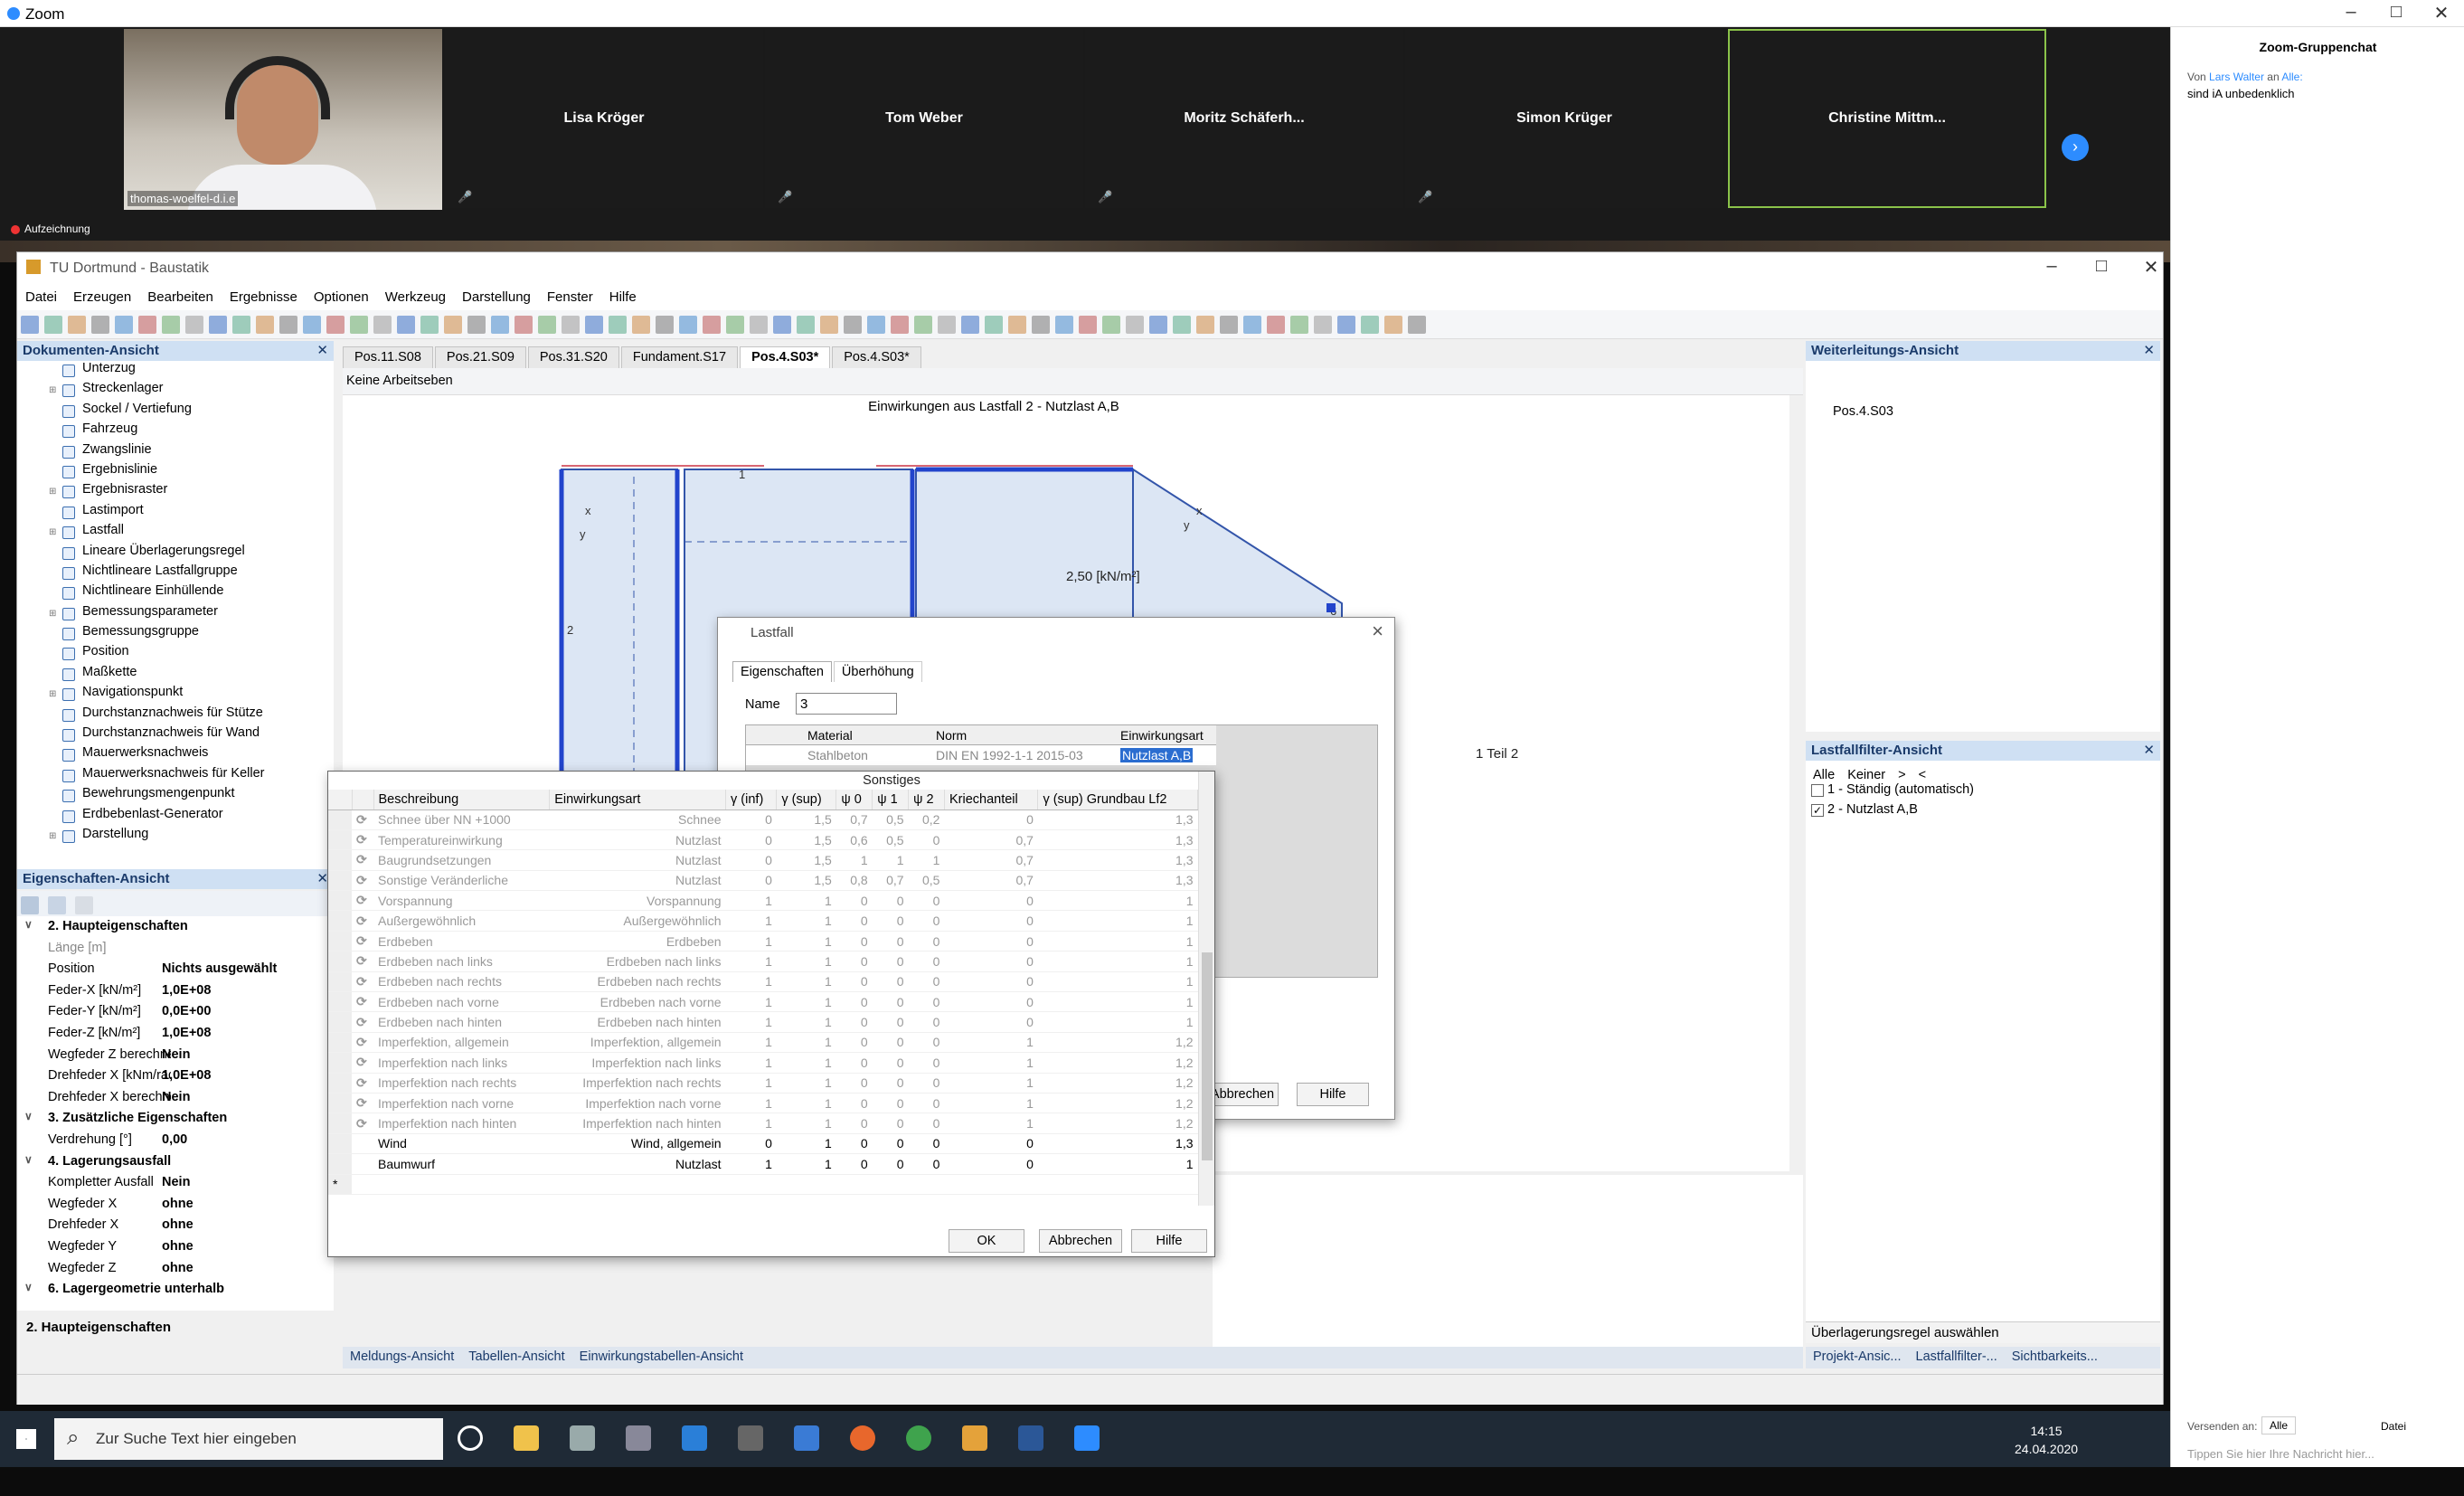 This screenshot has width=2464, height=1496. I want to click on filter-button: >, so click(1901, 775).